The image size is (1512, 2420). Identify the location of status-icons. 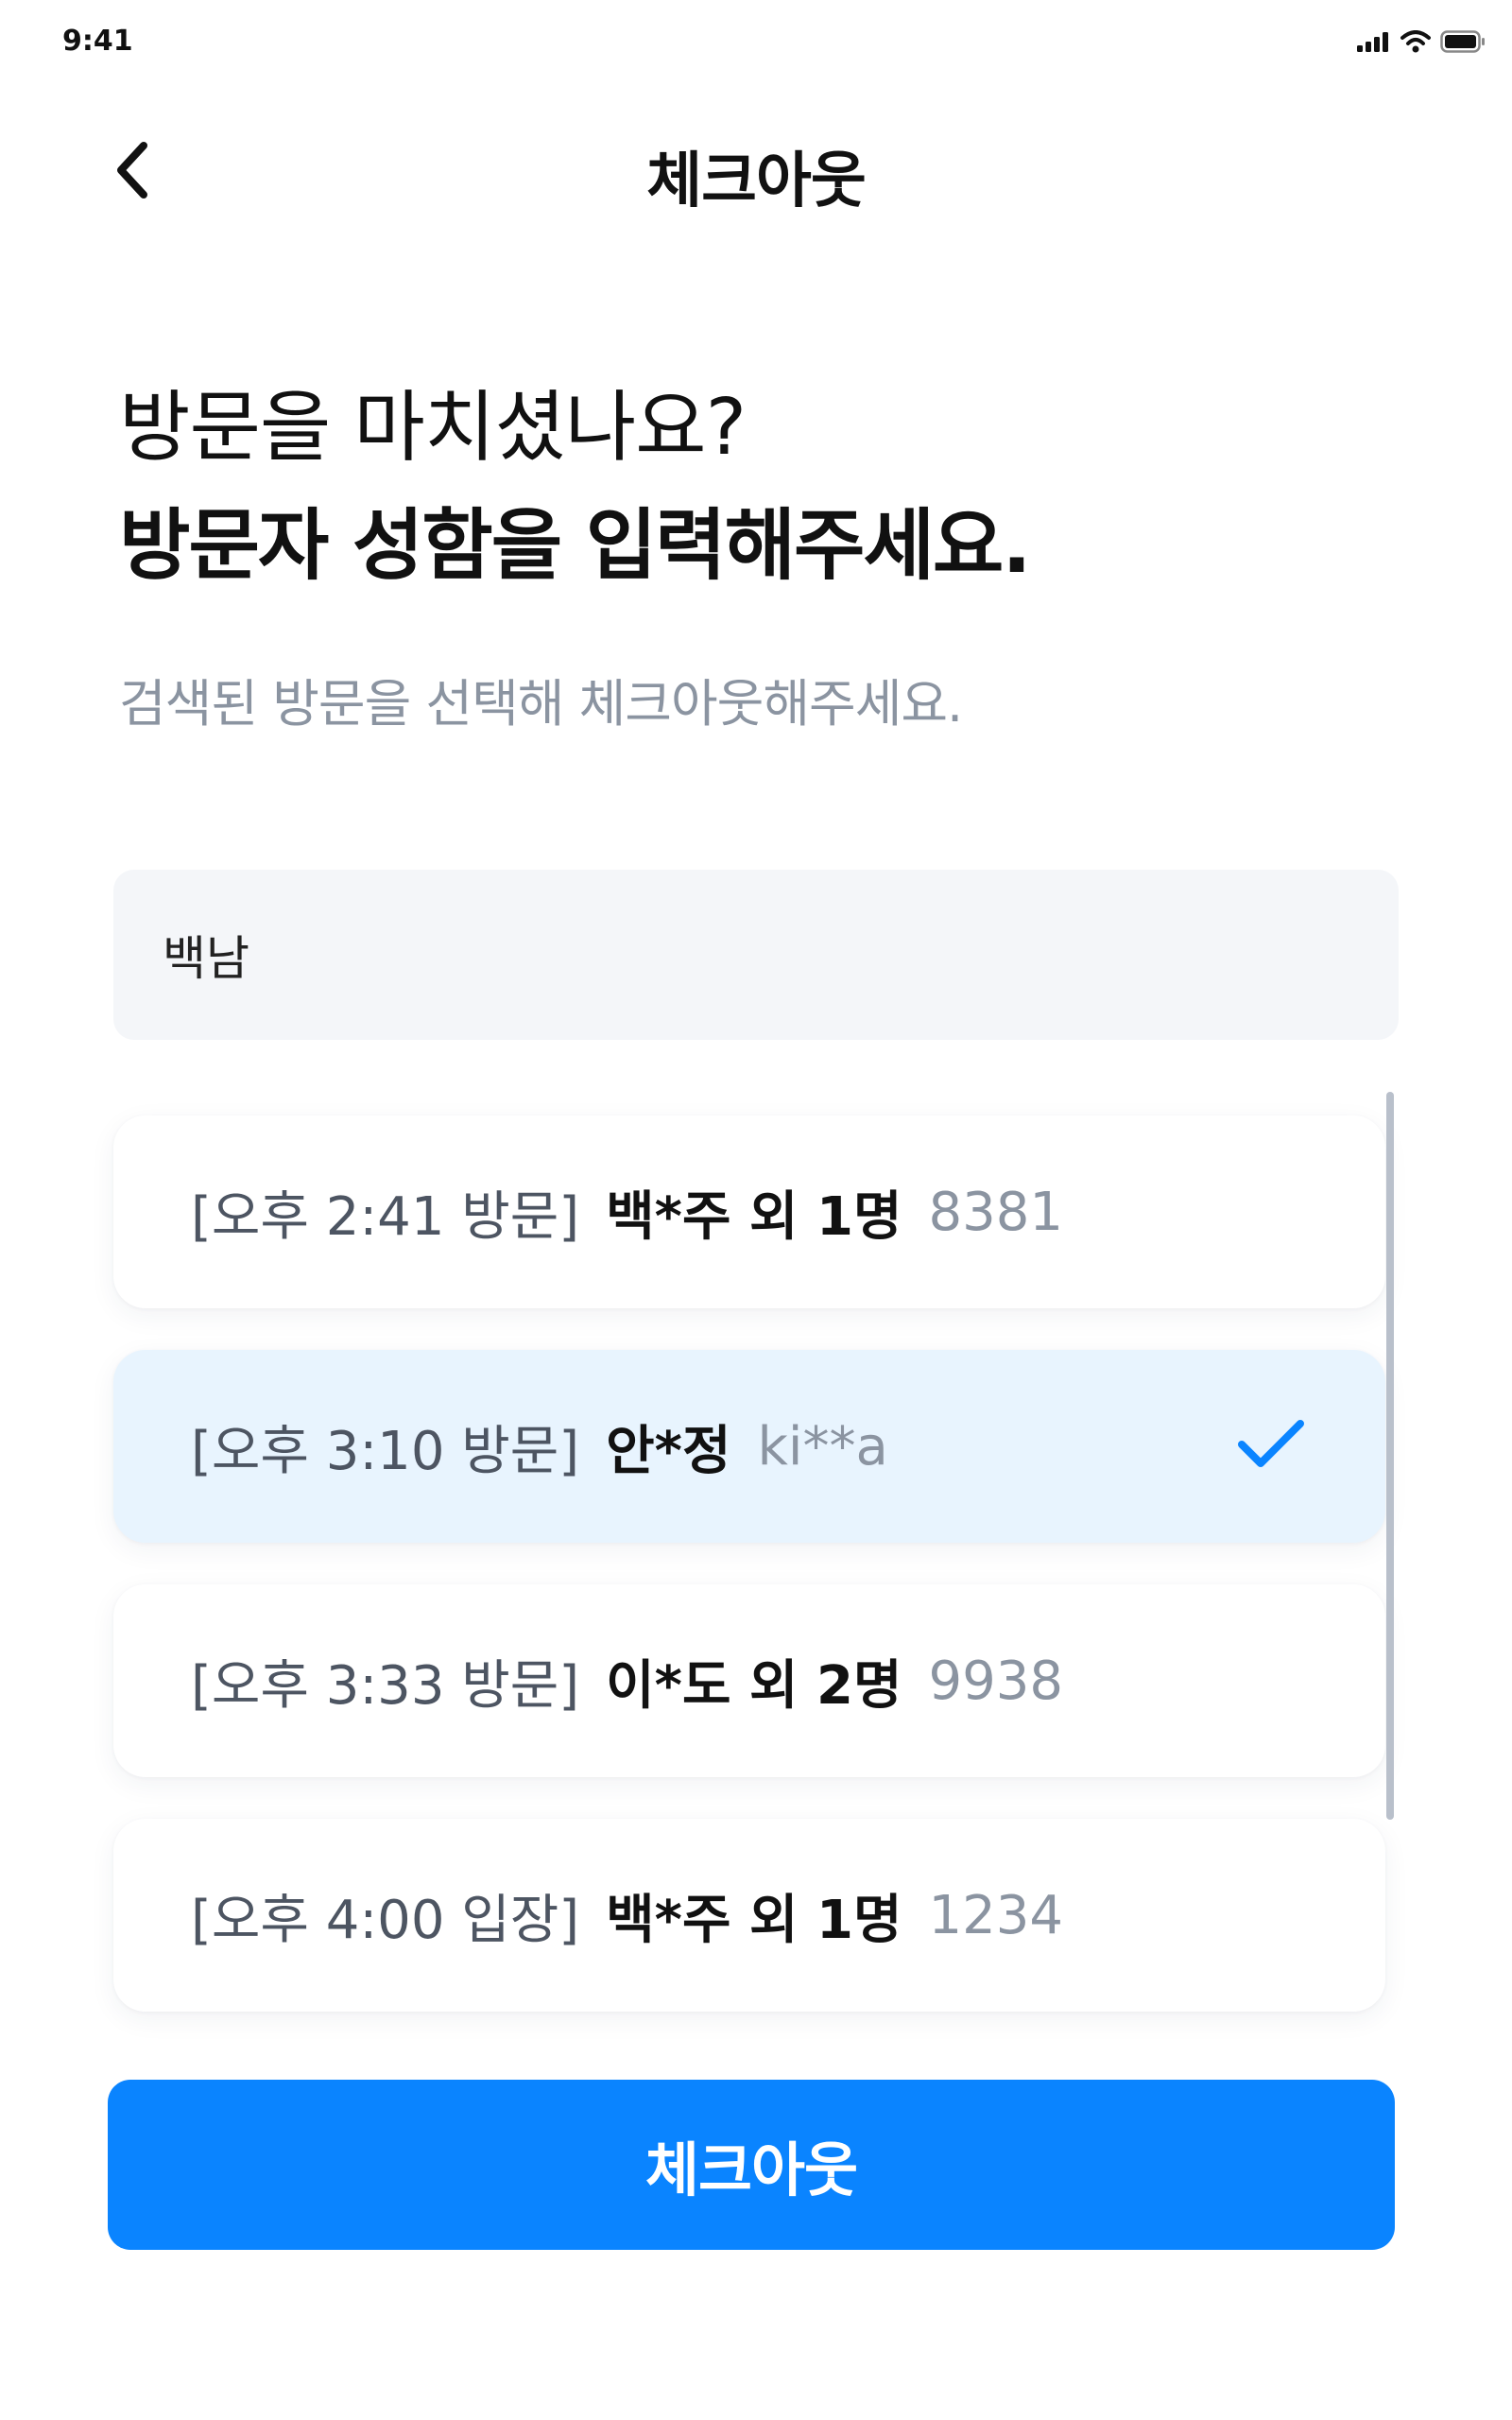
(1421, 41).